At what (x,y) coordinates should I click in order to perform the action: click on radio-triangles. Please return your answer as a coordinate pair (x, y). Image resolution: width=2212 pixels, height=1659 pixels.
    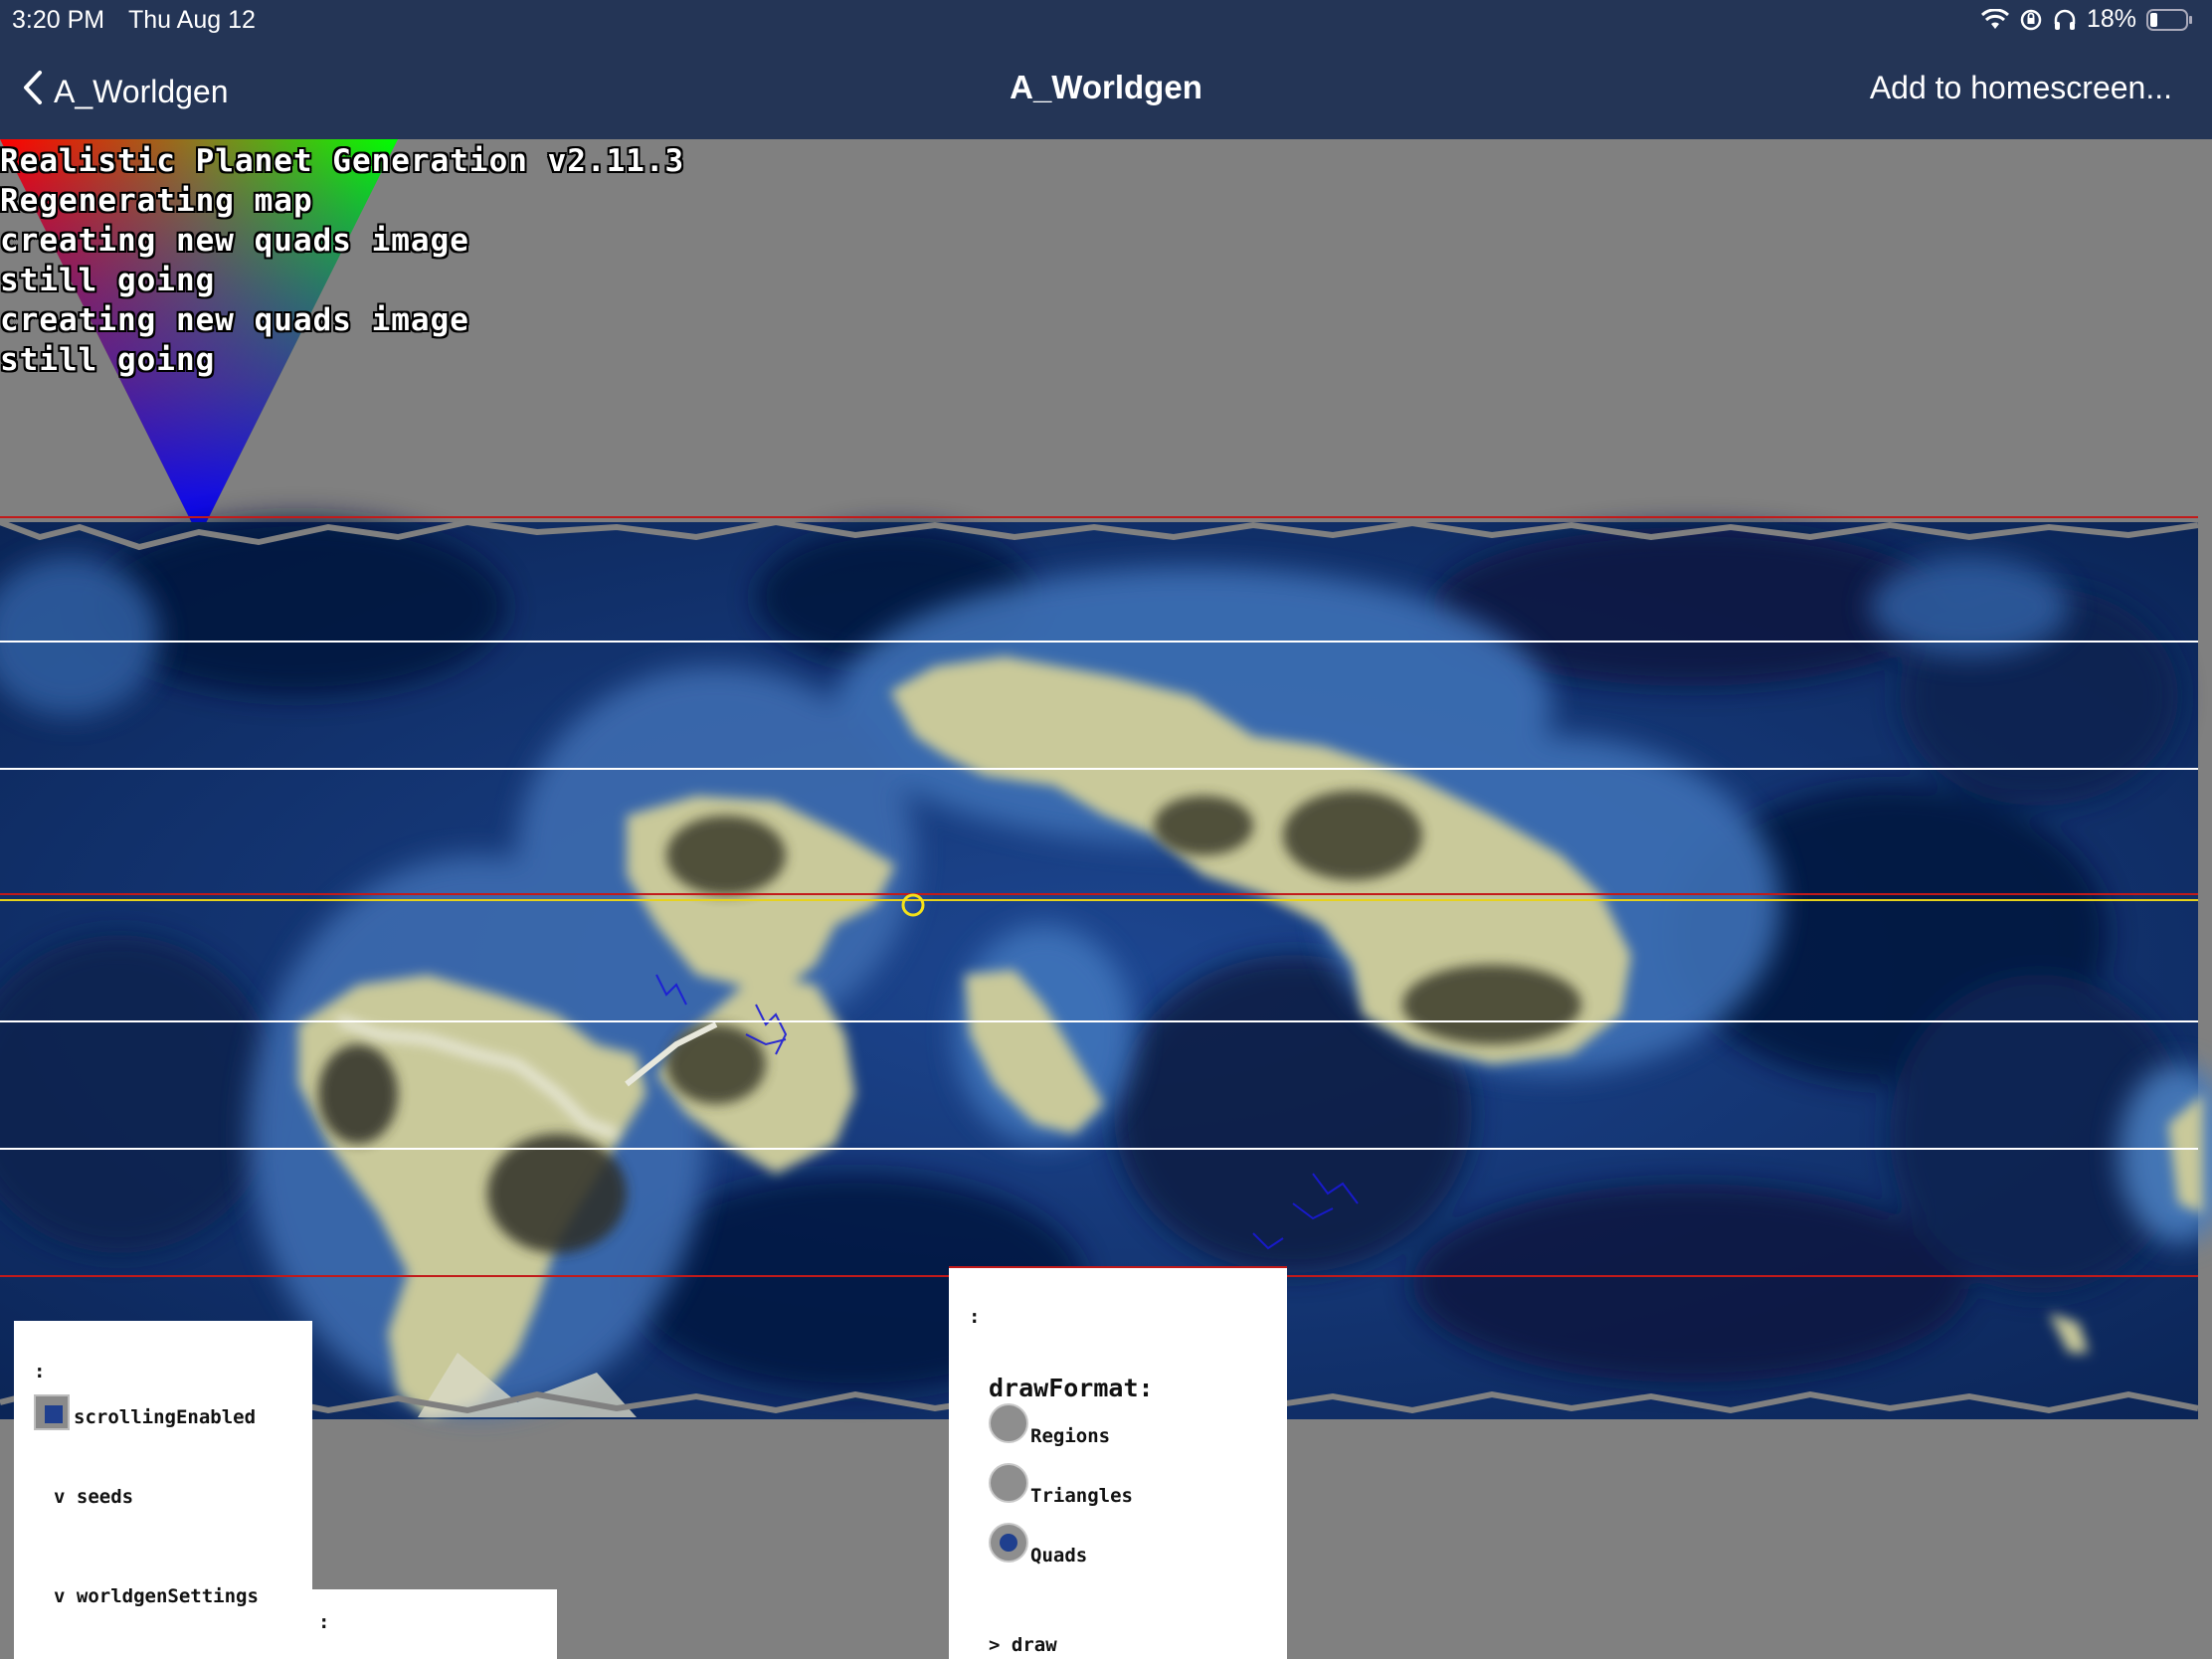
    Looking at the image, I should click on (1008, 1483).